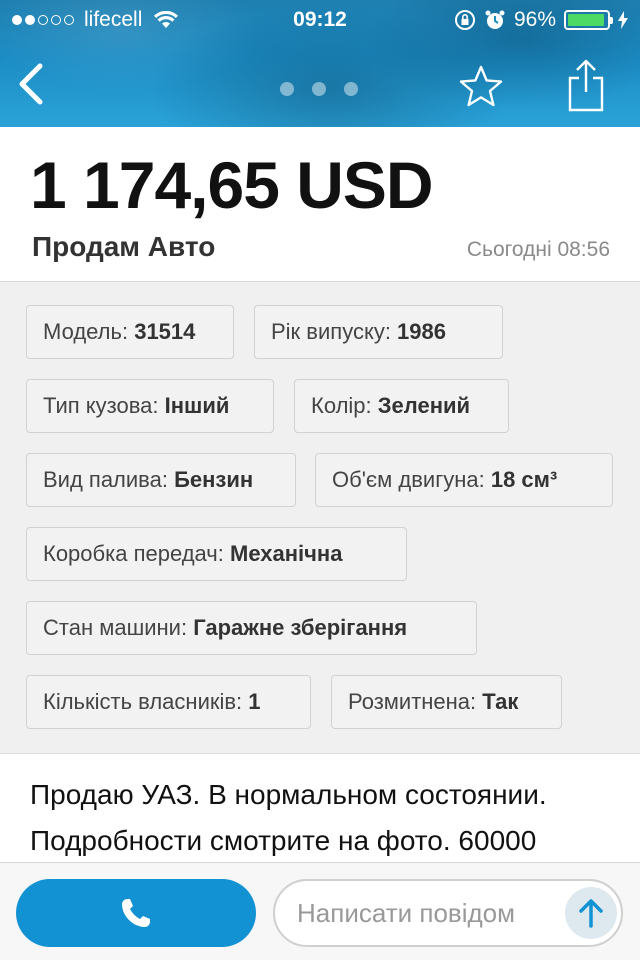 This screenshot has height=960, width=640. What do you see at coordinates (197, 405) in the screenshot?
I see `spec-value: Інший` at bounding box center [197, 405].